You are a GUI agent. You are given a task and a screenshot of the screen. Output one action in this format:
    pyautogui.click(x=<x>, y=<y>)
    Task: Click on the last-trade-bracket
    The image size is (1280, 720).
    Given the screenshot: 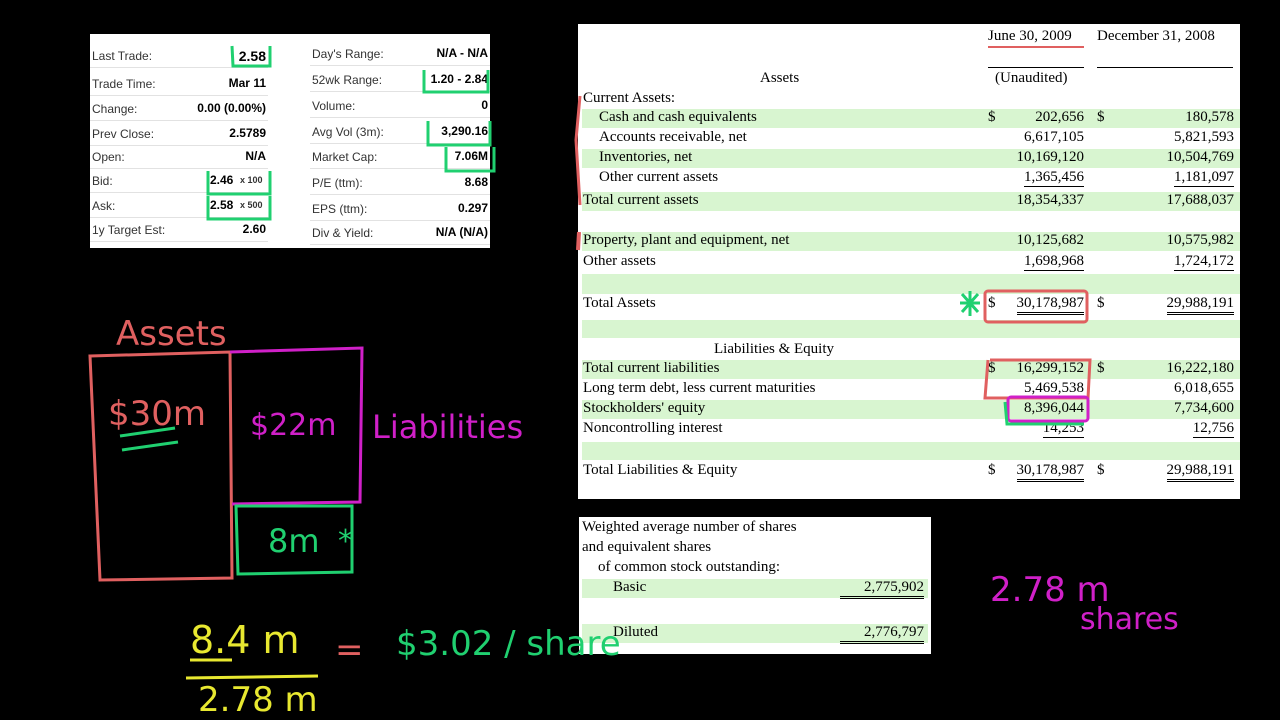 What is the action you would take?
    pyautogui.click(x=251, y=56)
    